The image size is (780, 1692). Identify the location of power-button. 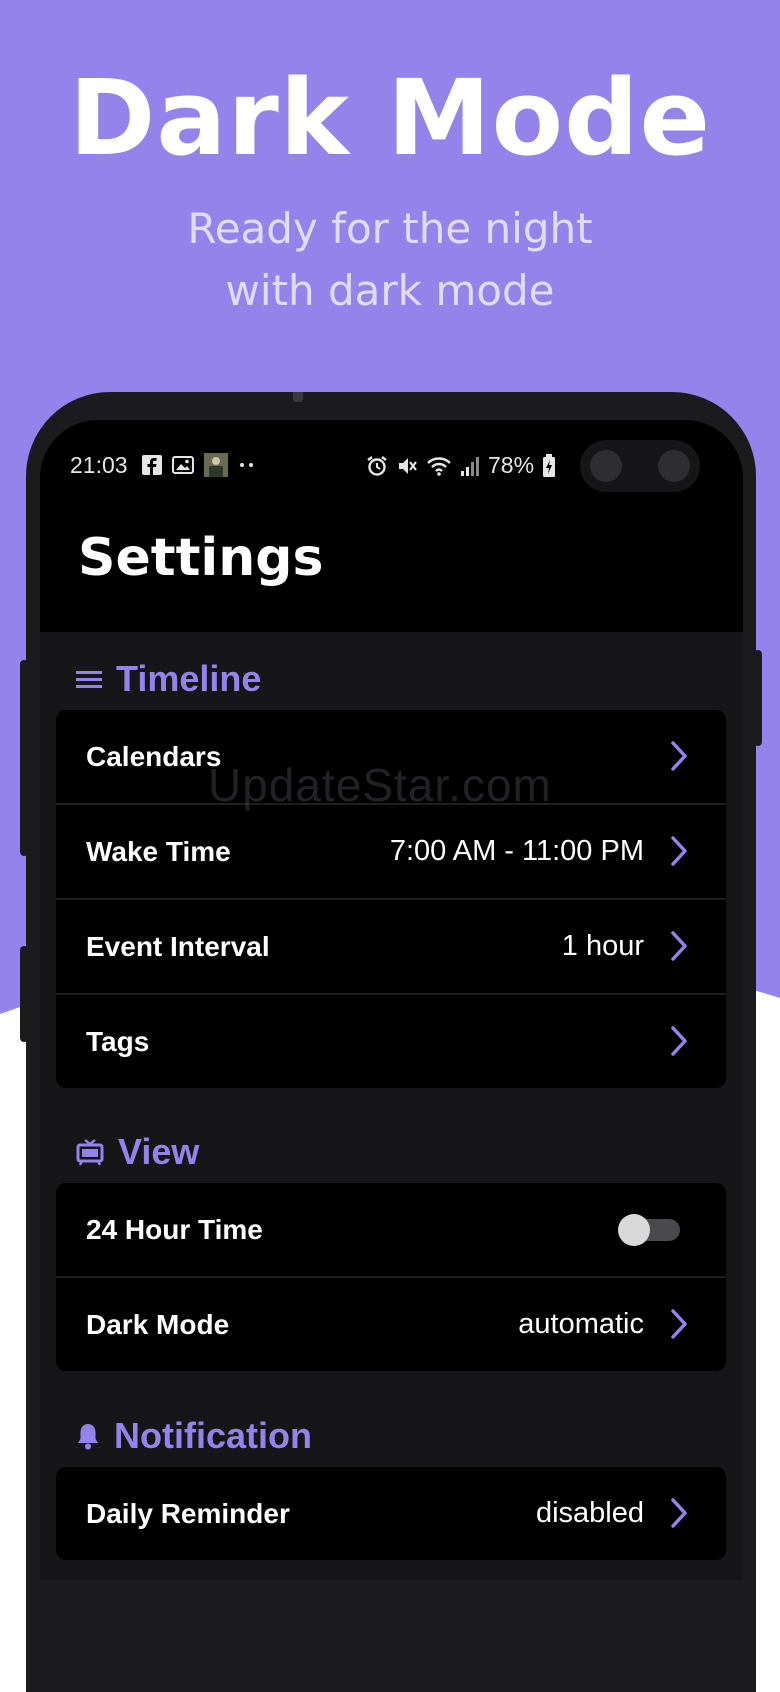
(758, 698).